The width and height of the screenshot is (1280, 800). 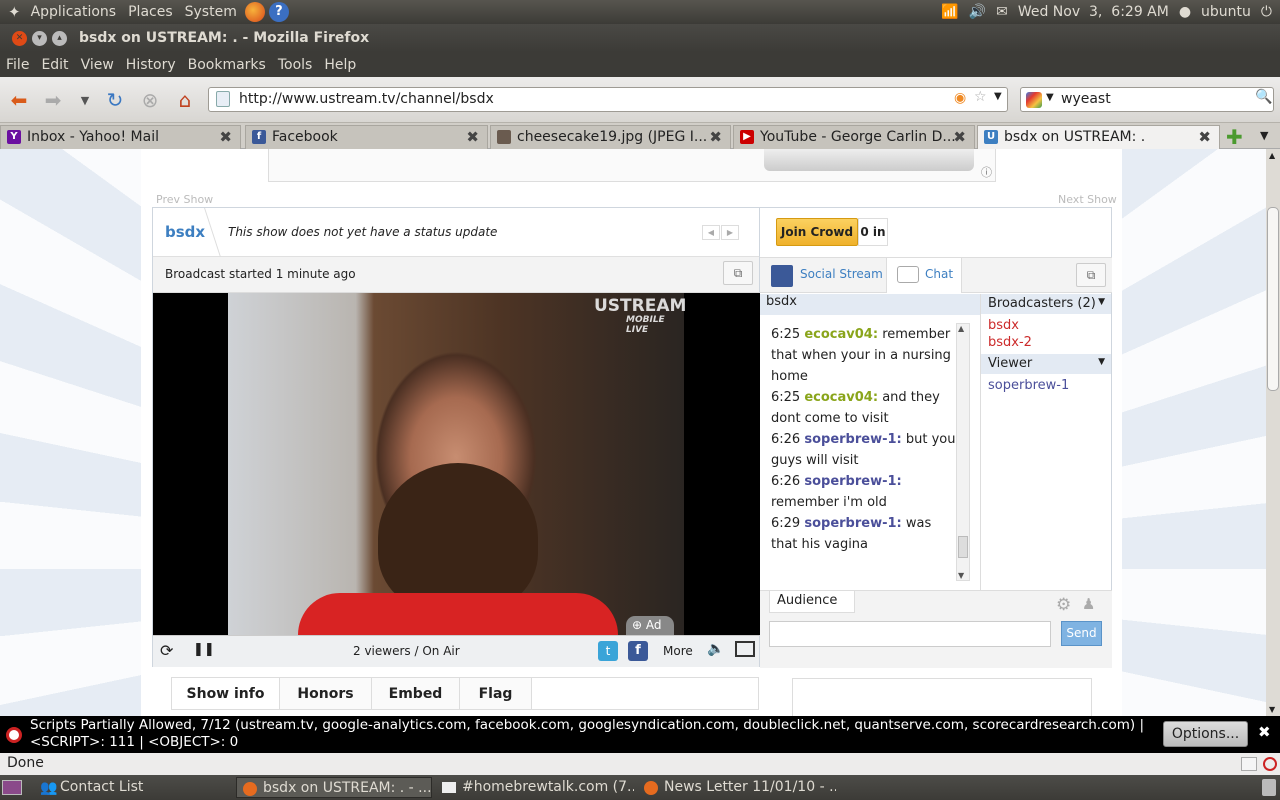 I want to click on search-input: ▼ wyeast 🔍, so click(x=1147, y=99).